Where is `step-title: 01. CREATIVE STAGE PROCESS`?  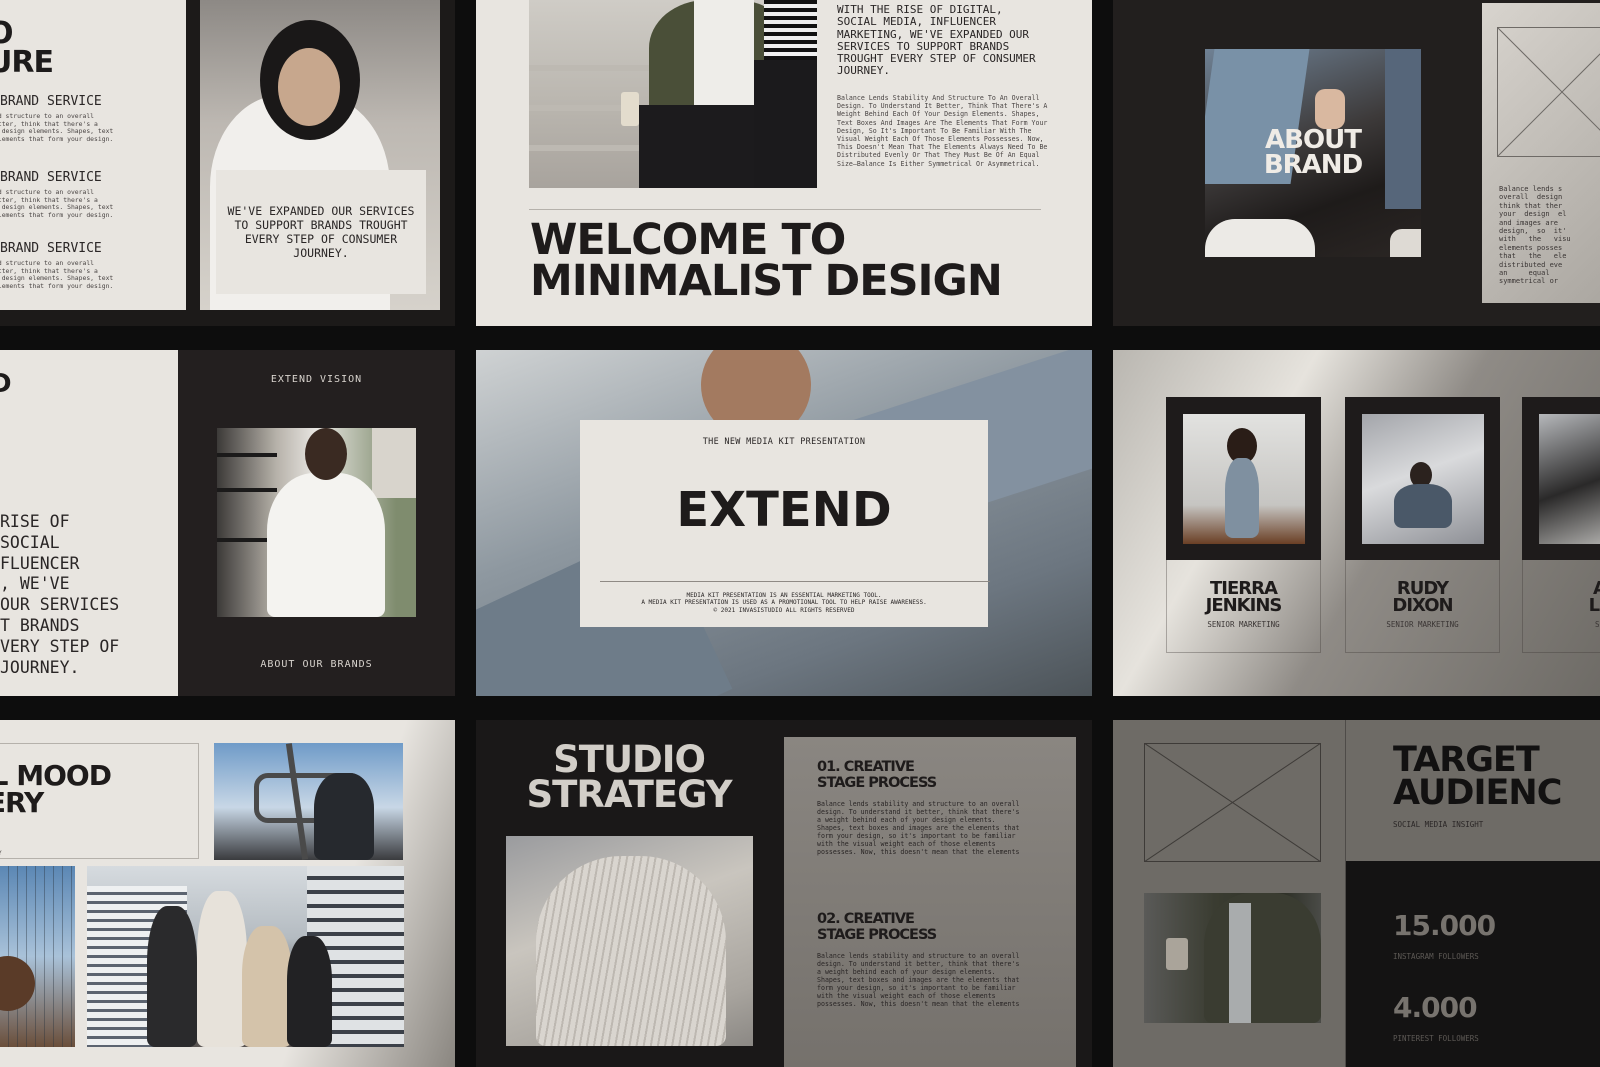 step-title: 01. CREATIVE STAGE PROCESS is located at coordinates (877, 775).